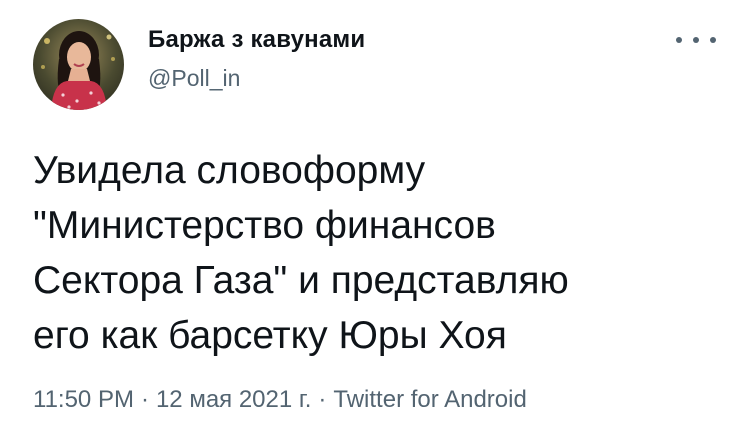  Describe the element at coordinates (429, 399) in the screenshot. I see `tweet-source: Twitter for Android` at that location.